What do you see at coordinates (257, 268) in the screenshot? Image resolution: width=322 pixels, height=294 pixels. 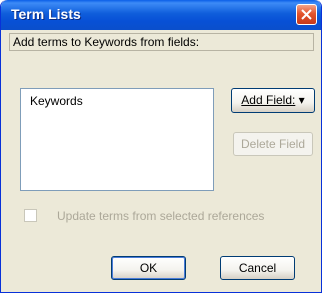 I see `cancel-button: Cancel` at bounding box center [257, 268].